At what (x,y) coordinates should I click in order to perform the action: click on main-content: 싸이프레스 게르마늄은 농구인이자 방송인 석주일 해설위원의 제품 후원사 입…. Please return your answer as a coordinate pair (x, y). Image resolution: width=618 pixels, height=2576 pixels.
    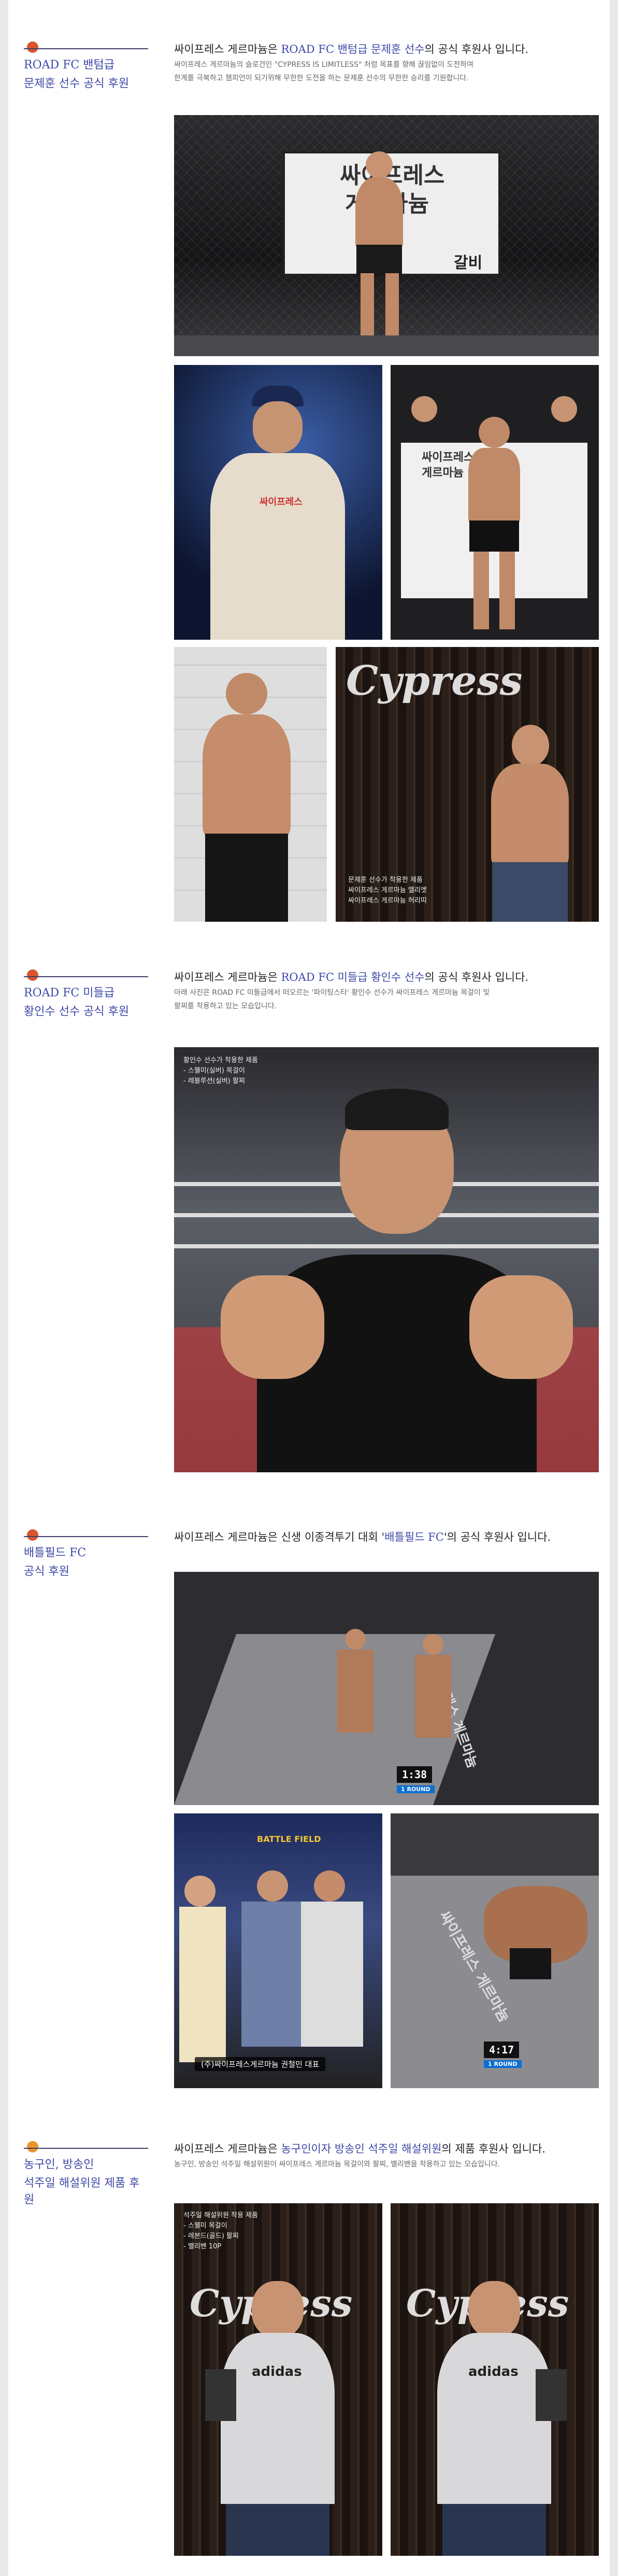
    Looking at the image, I should click on (387, 2155).